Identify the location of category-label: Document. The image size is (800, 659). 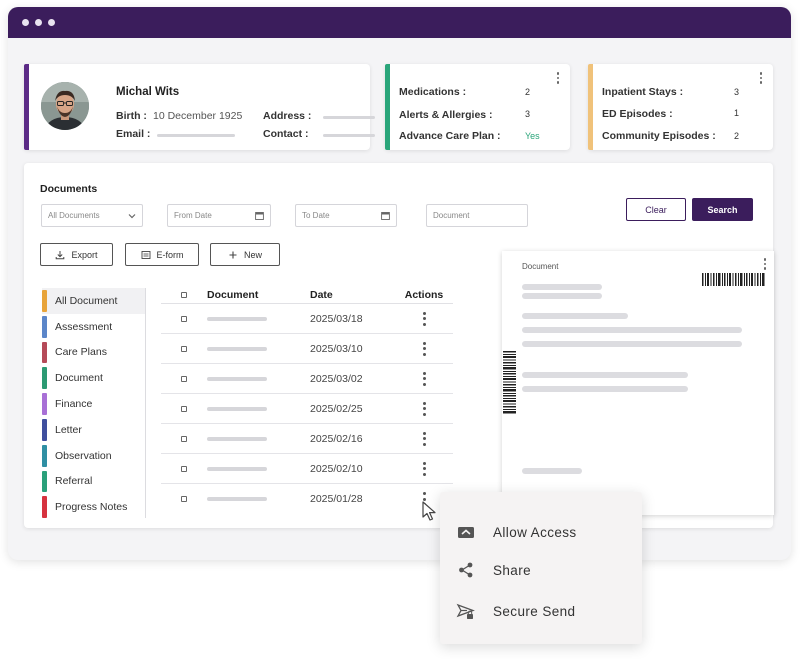
(79, 378).